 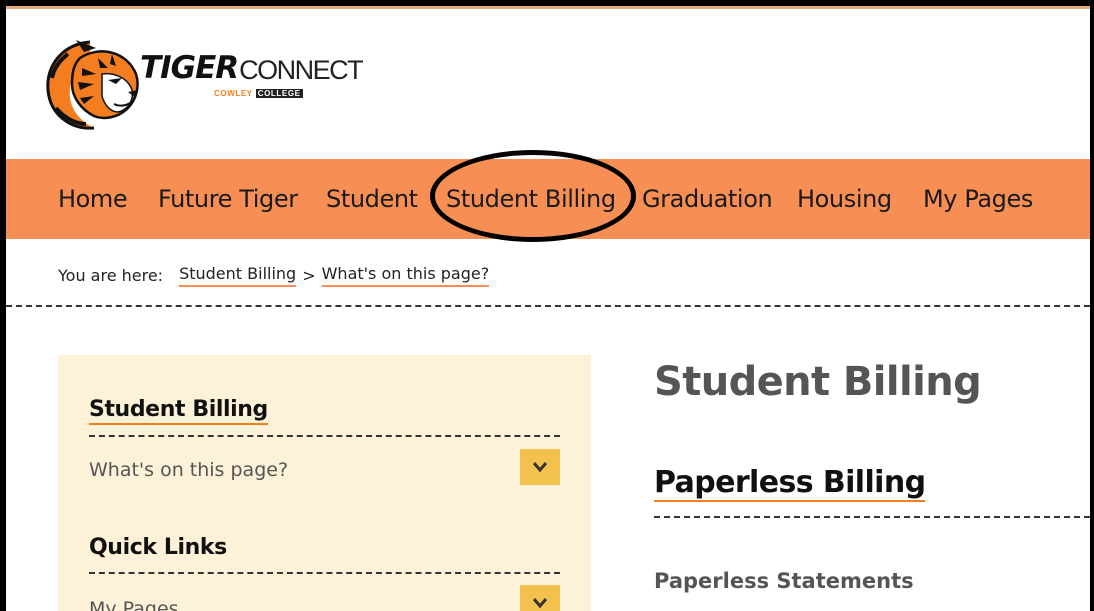 What do you see at coordinates (784, 581) in the screenshot?
I see `subsection-title: Paperless Statements` at bounding box center [784, 581].